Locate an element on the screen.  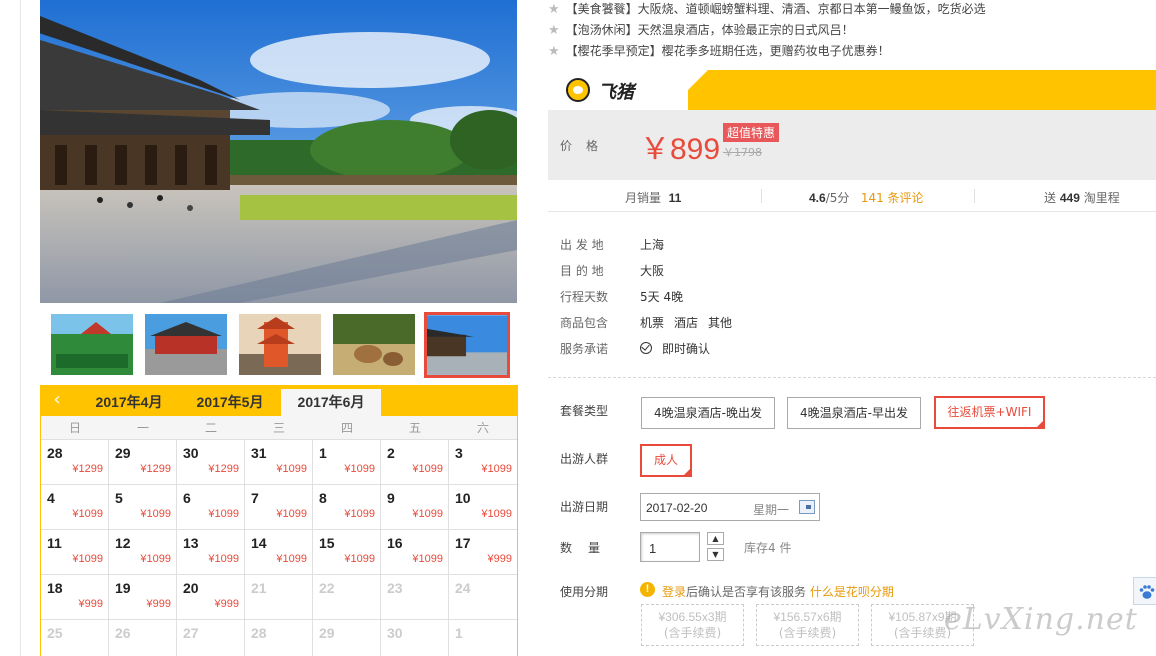
calendar-day-cell: 29 ¥1299 is located at coordinates (143, 462).